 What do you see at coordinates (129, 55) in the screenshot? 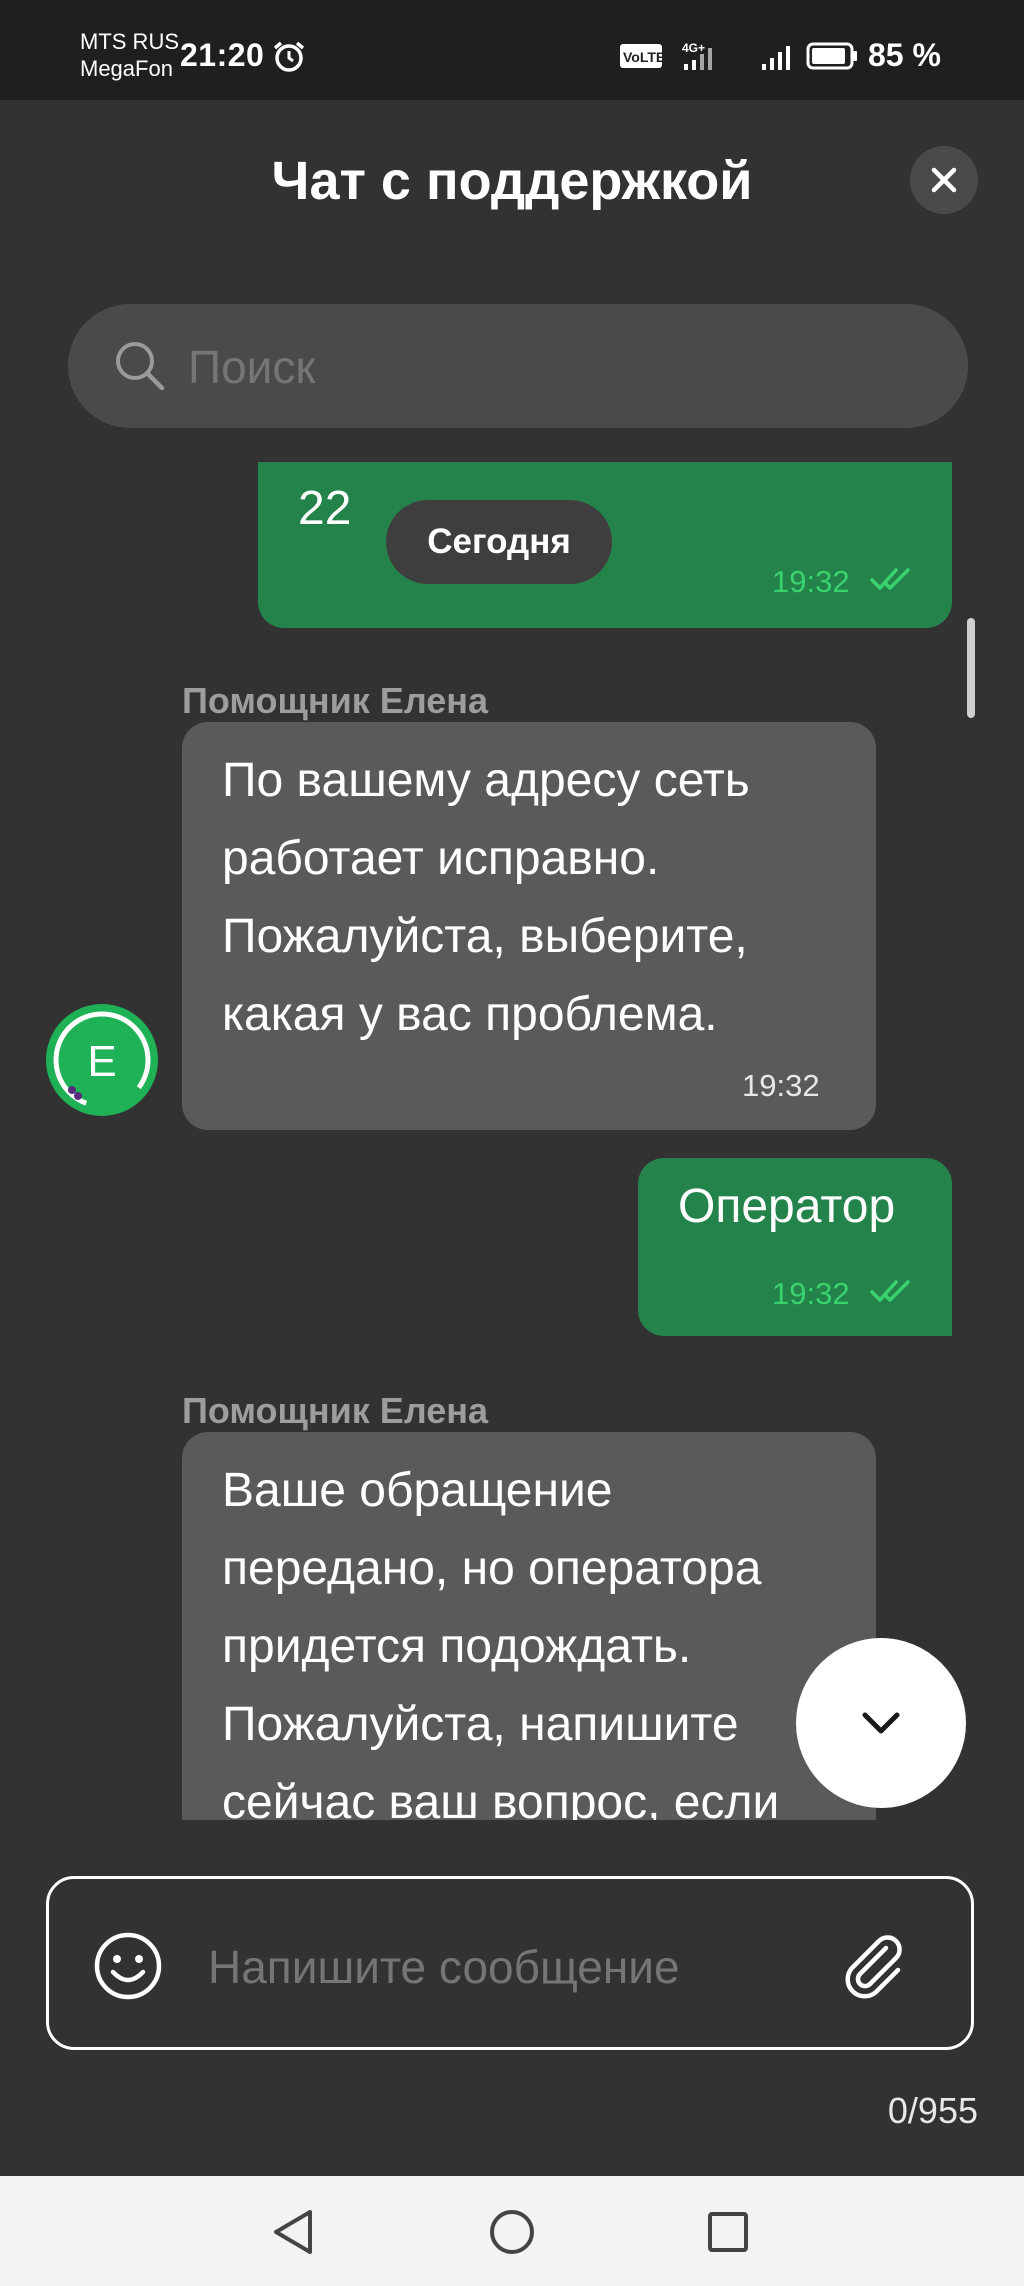
I see `carrier-names: MTS RUS MegaFon` at bounding box center [129, 55].